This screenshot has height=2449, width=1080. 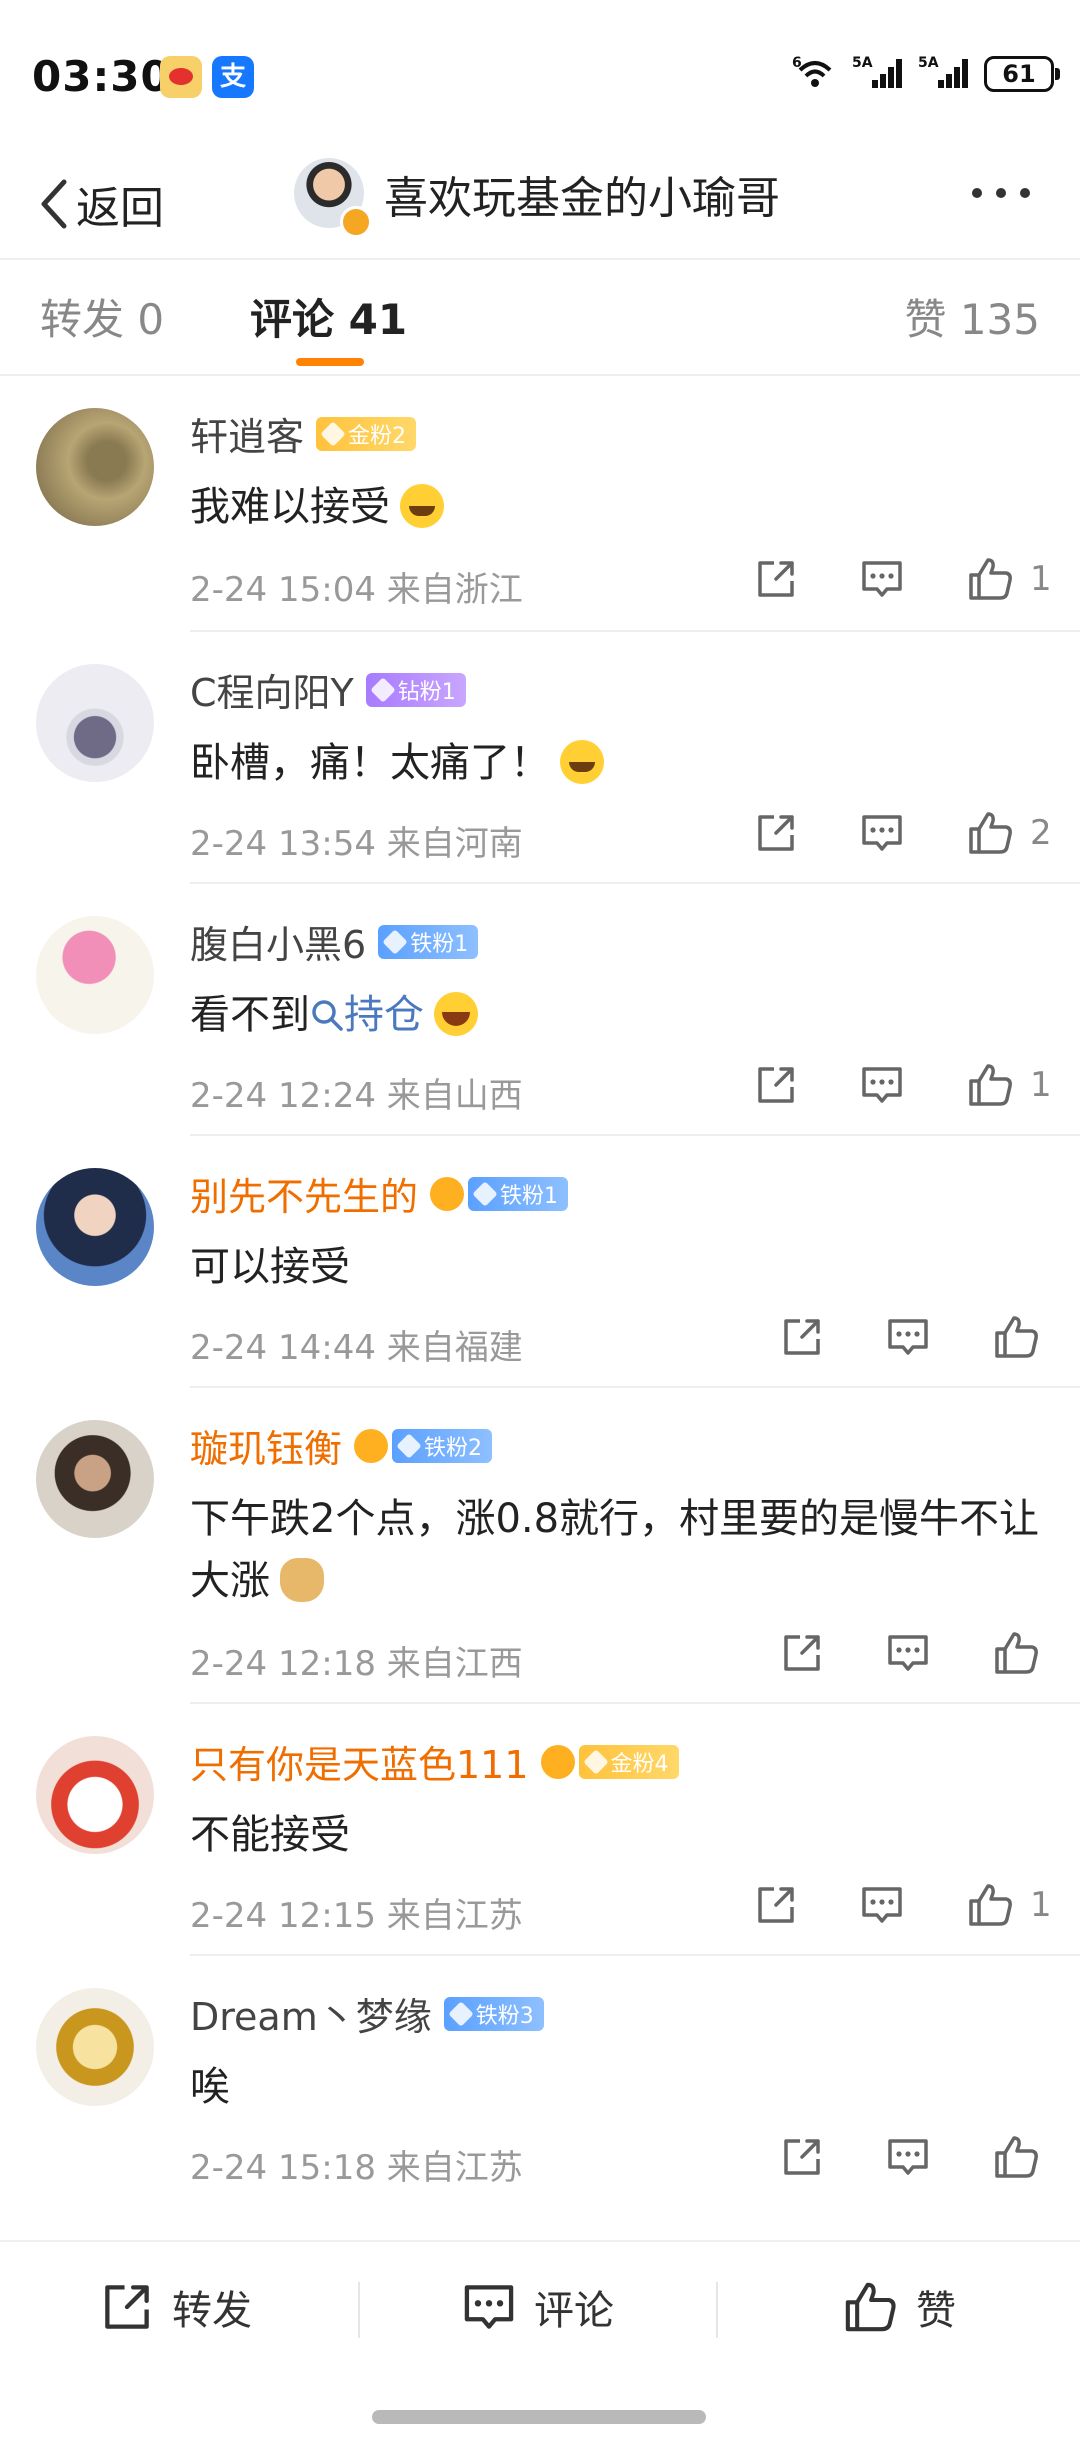 What do you see at coordinates (210, 2087) in the screenshot?
I see `comment-text: 唉` at bounding box center [210, 2087].